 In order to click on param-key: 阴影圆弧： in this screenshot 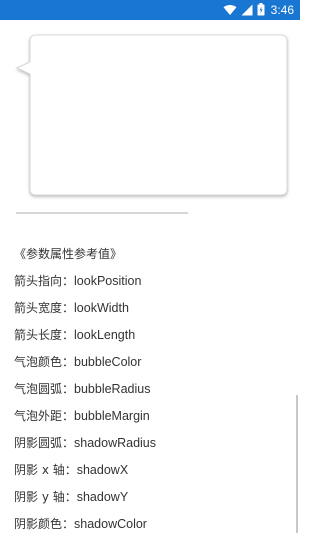, I will do `click(44, 443)`.